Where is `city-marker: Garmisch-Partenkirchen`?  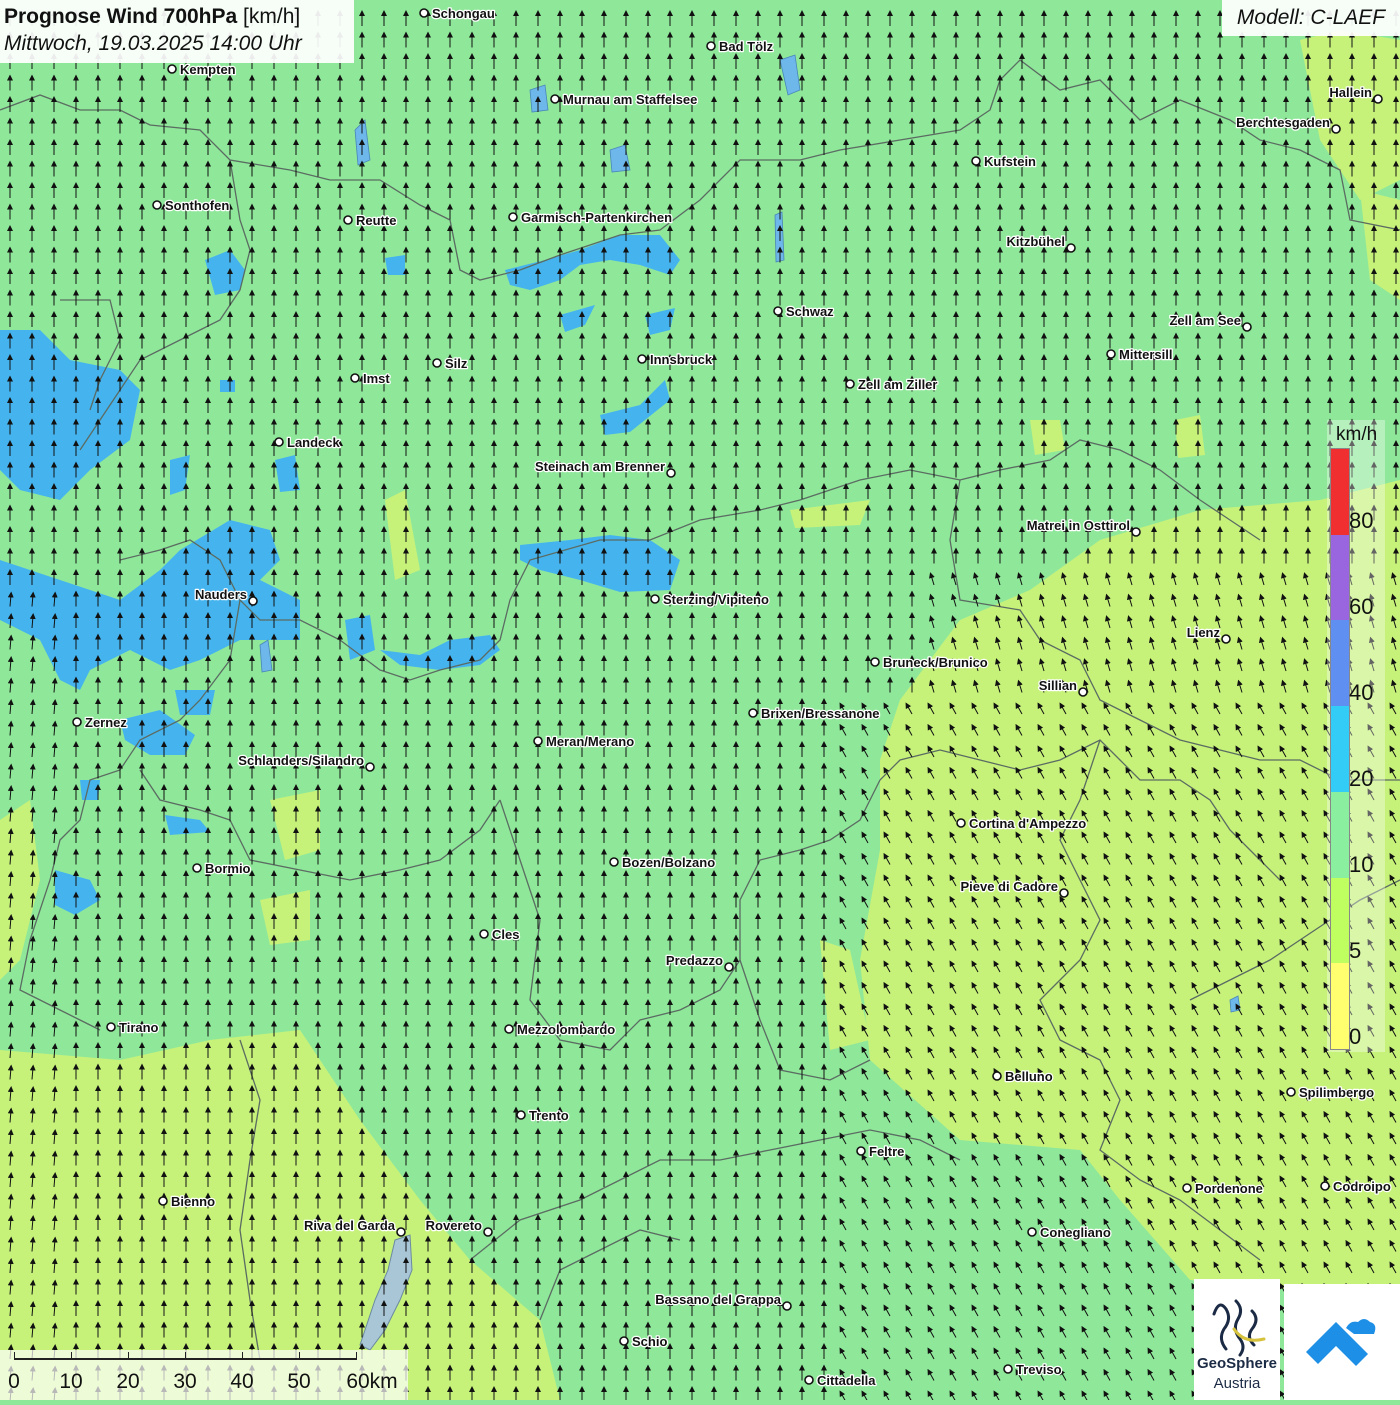 city-marker: Garmisch-Partenkirchen is located at coordinates (590, 217).